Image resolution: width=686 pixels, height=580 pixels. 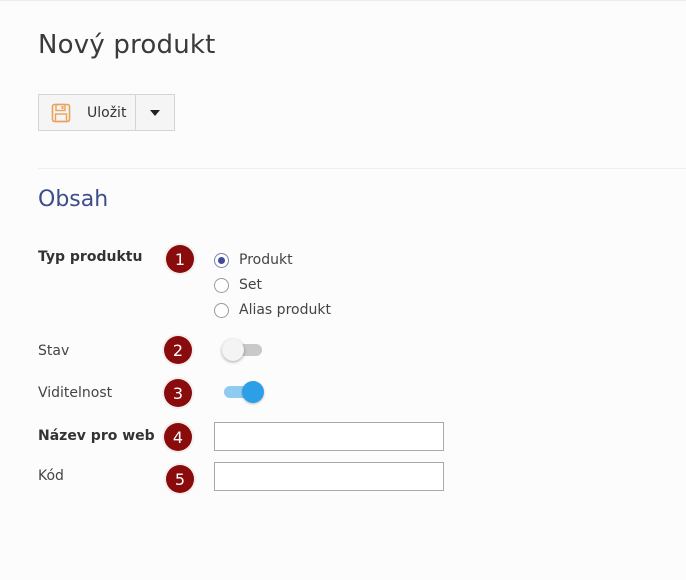 What do you see at coordinates (221, 310) in the screenshot?
I see `radio-button-alias-produkt` at bounding box center [221, 310].